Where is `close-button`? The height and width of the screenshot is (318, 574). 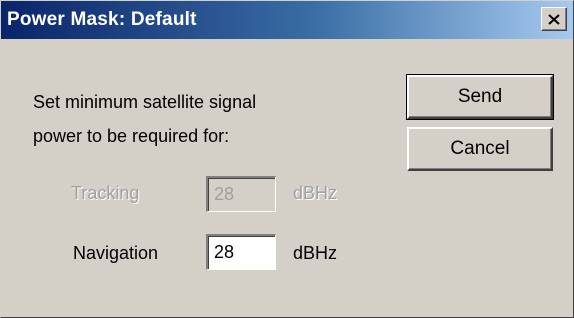
close-button is located at coordinates (554, 19).